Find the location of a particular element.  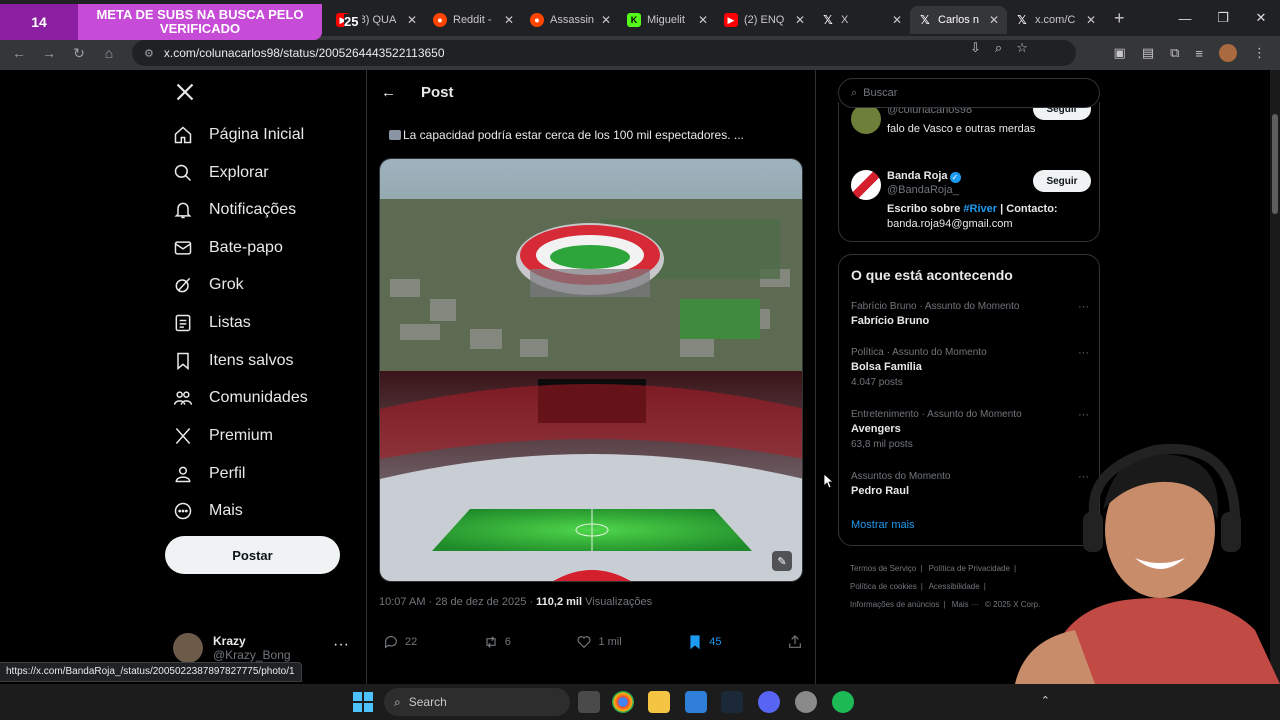

site-info-icon: ⚙ is located at coordinates (149, 53).